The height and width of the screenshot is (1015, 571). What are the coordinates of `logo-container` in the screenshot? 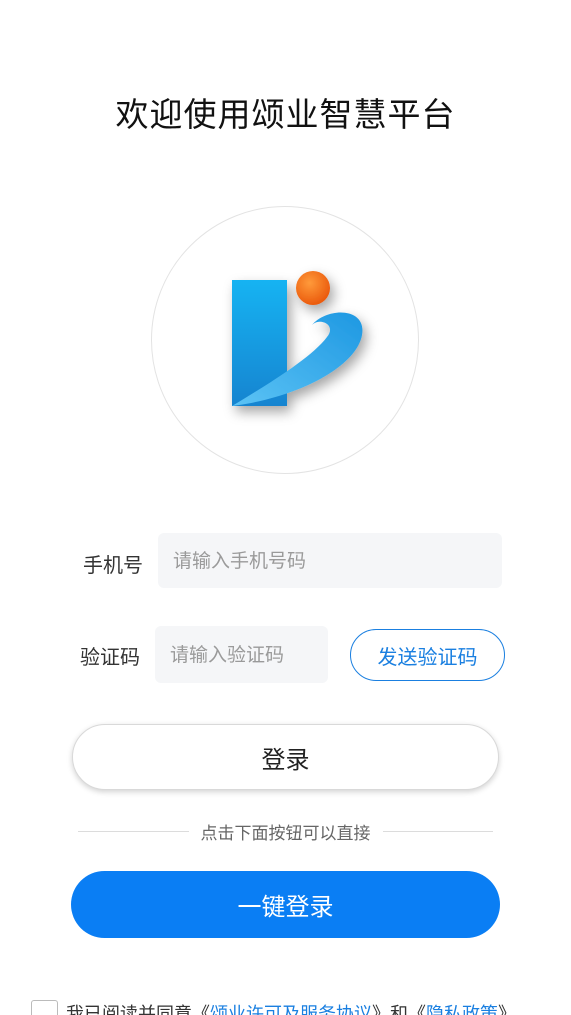 It's located at (285, 340).